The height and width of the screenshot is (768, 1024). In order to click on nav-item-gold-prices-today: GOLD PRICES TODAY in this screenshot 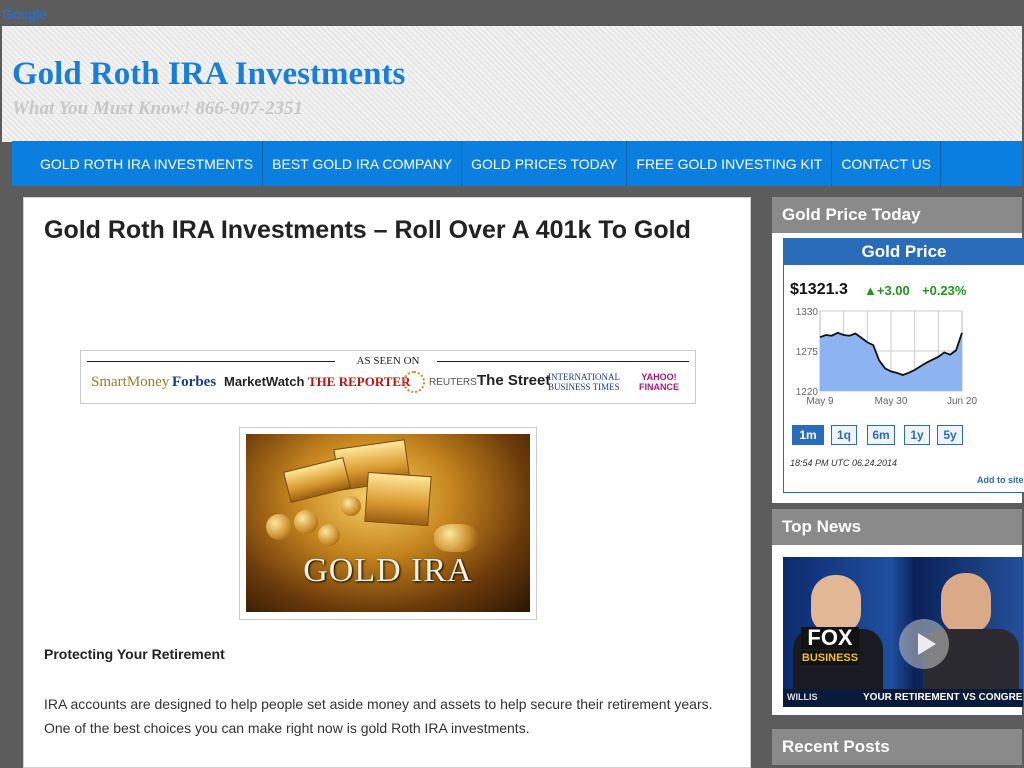, I will do `click(545, 163)`.